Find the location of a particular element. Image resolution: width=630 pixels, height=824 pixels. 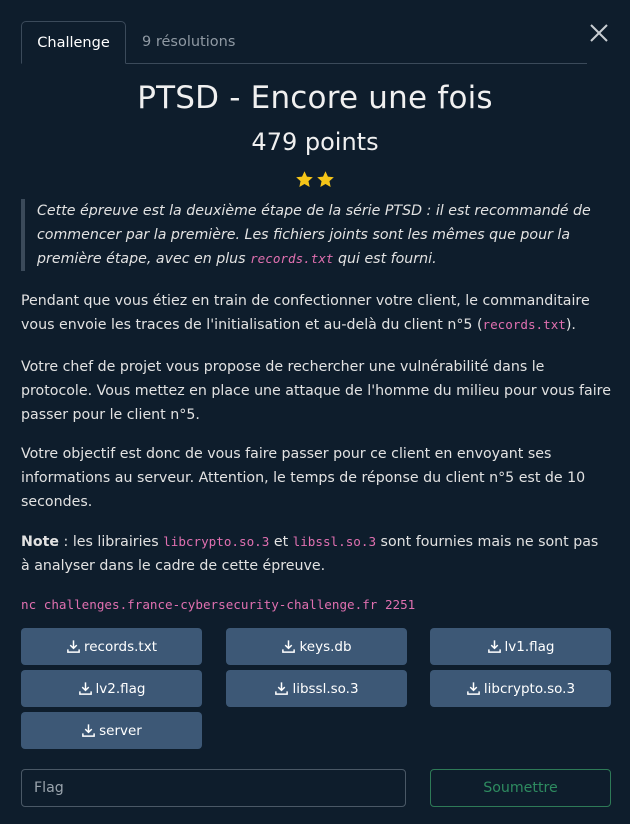

download-lv2-flag-button: lv2.flag is located at coordinates (111, 688).